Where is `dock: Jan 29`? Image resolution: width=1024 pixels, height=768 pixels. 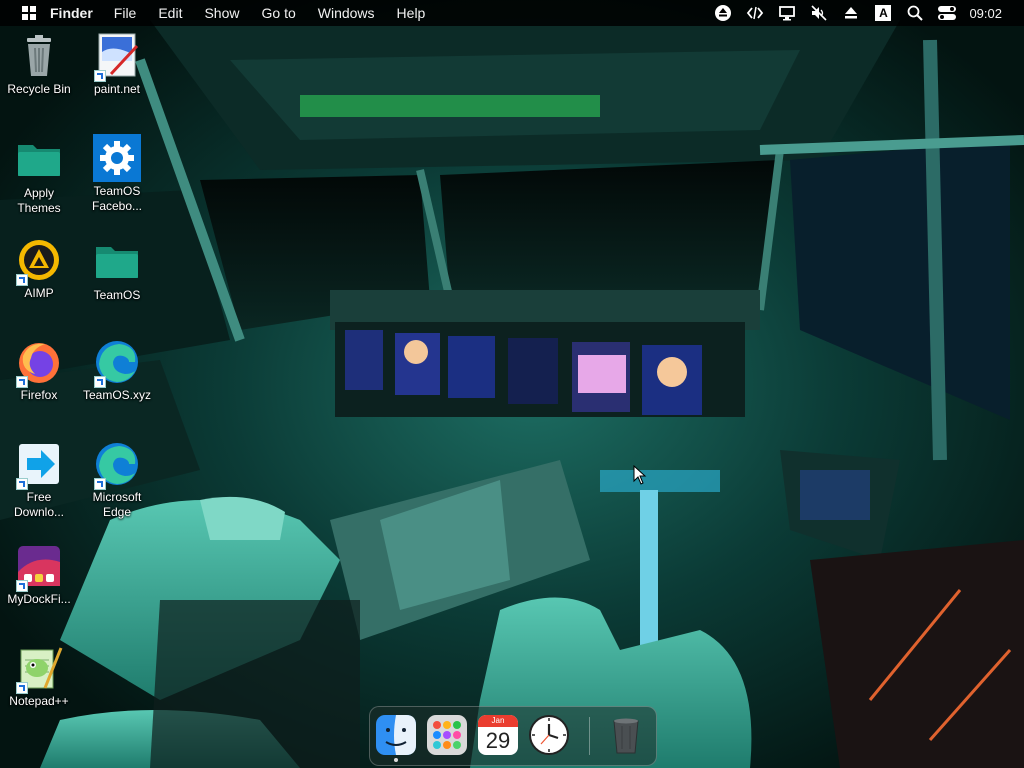 dock: Jan 29 is located at coordinates (513, 736).